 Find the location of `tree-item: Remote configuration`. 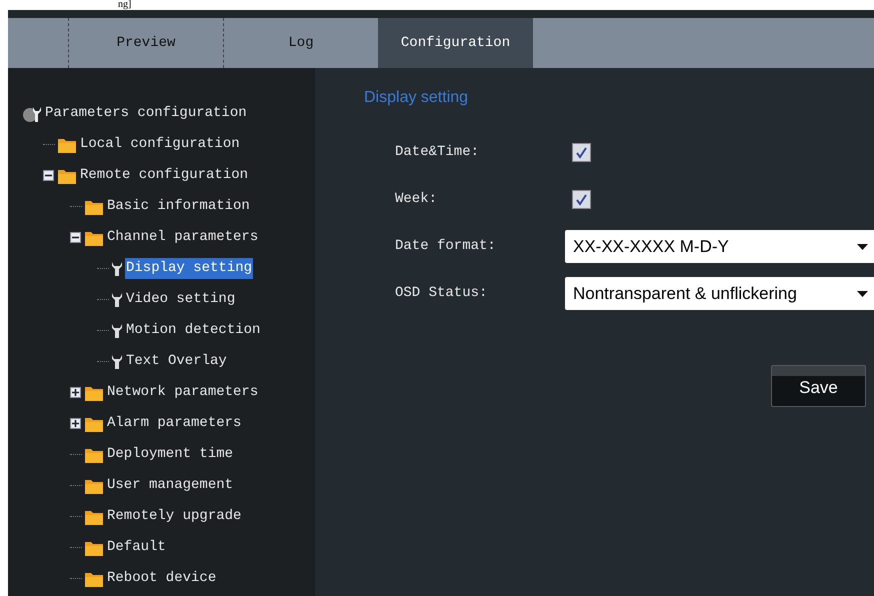

tree-item: Remote configuration is located at coordinates (164, 175).